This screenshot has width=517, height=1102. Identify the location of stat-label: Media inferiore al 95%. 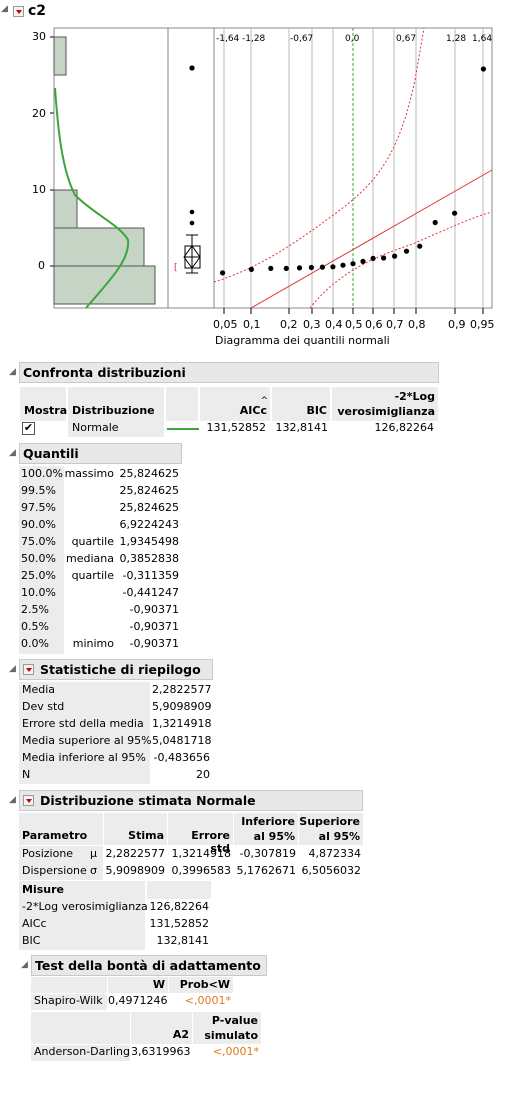
(84, 757).